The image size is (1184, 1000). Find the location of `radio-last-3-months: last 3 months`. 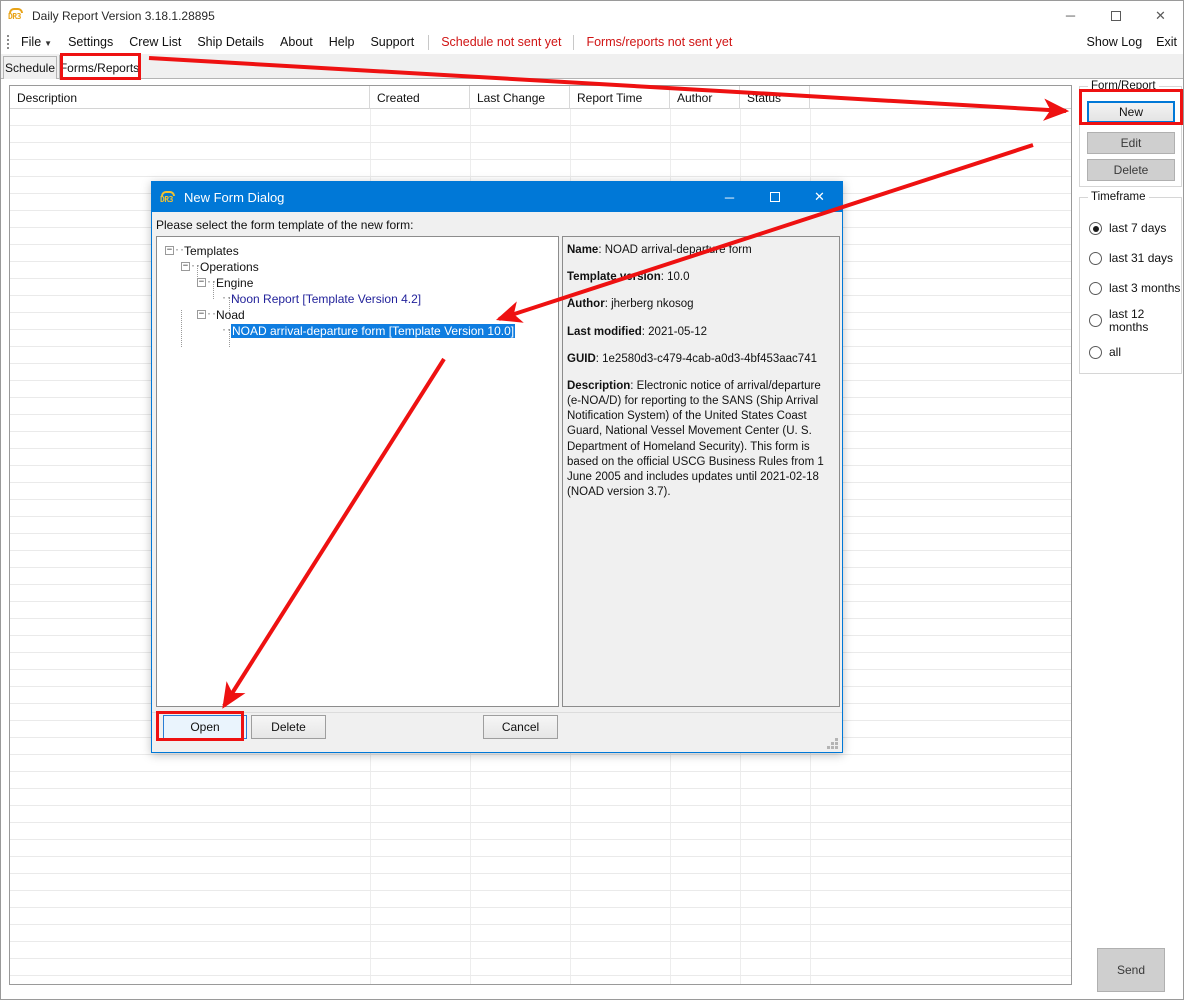

radio-last-3-months: last 3 months is located at coordinates (1134, 288).